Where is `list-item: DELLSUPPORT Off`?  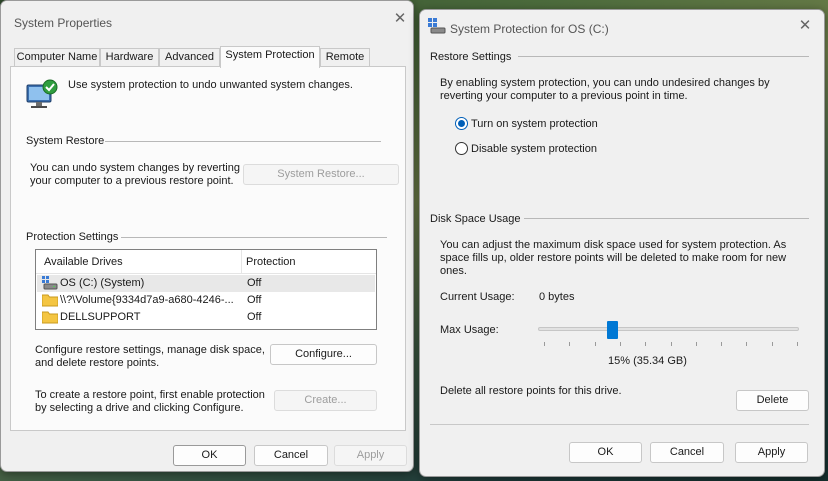
list-item: DELLSUPPORT Off is located at coordinates (206, 317).